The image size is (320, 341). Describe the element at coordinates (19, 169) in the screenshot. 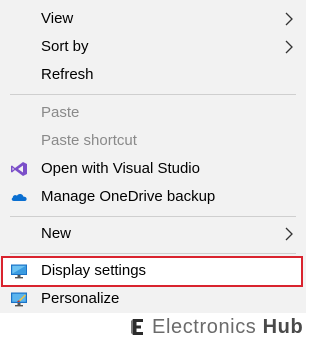

I see `visual-studio-icon` at that location.